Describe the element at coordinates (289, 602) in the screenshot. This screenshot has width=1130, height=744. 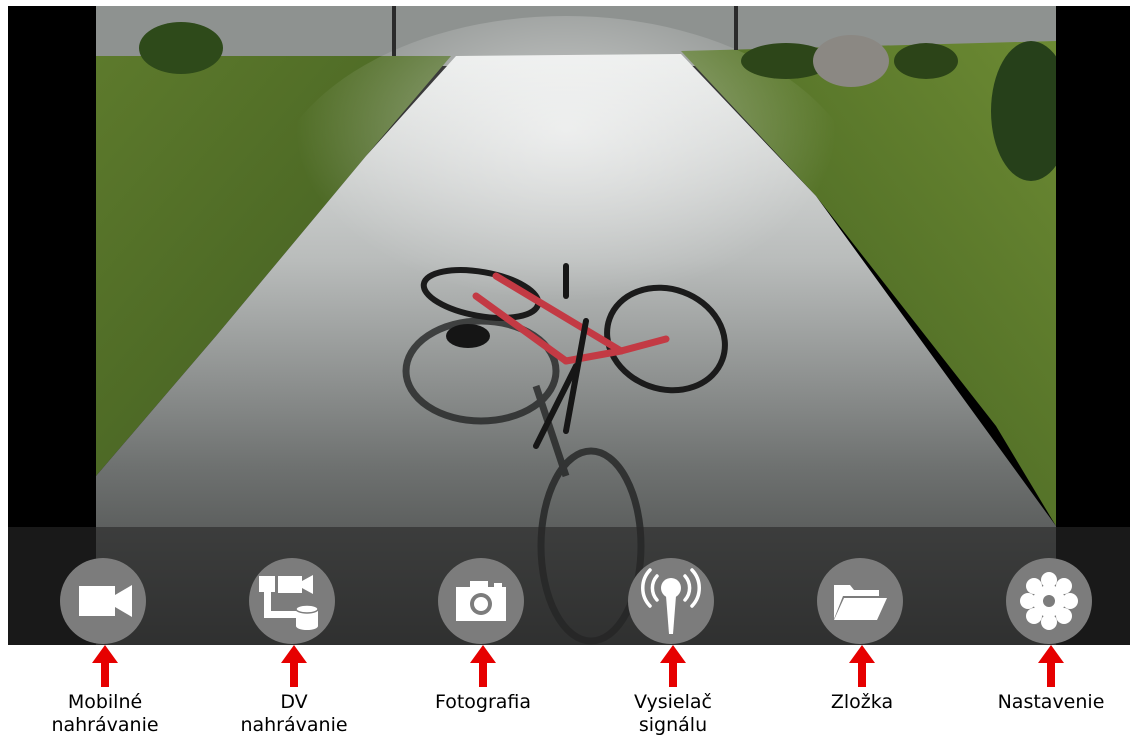
I see `camera-to-storage-icon` at that location.